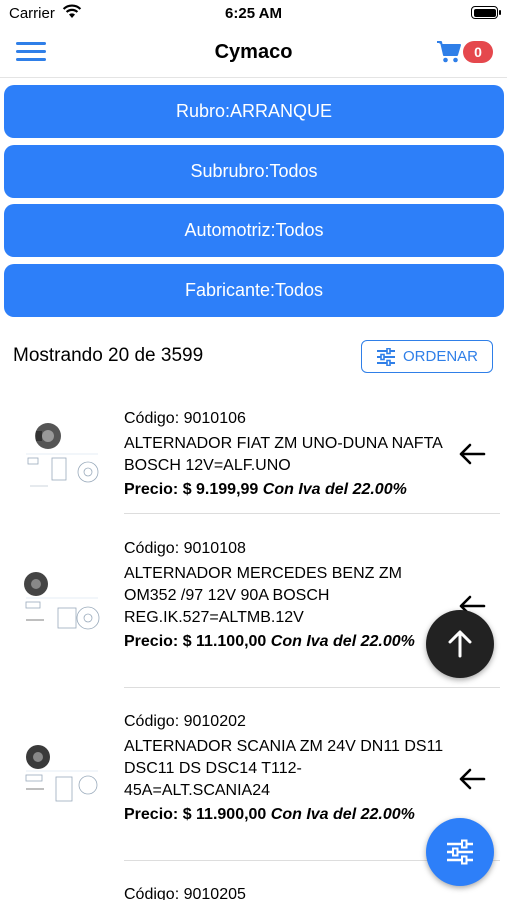 The height and width of the screenshot is (900, 507). Describe the element at coordinates (195, 641) in the screenshot. I see `price-value: Precio: $ 11.100,00` at that location.